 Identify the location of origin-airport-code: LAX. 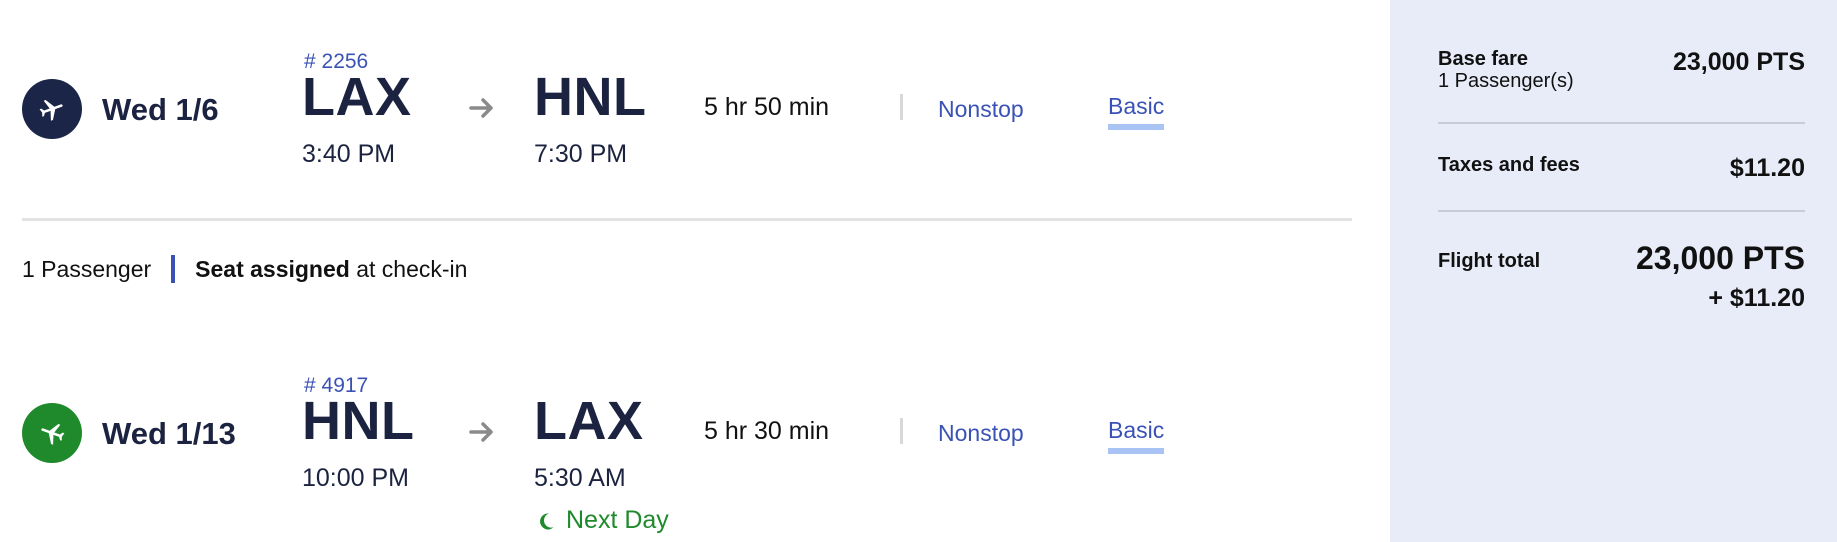
(357, 97).